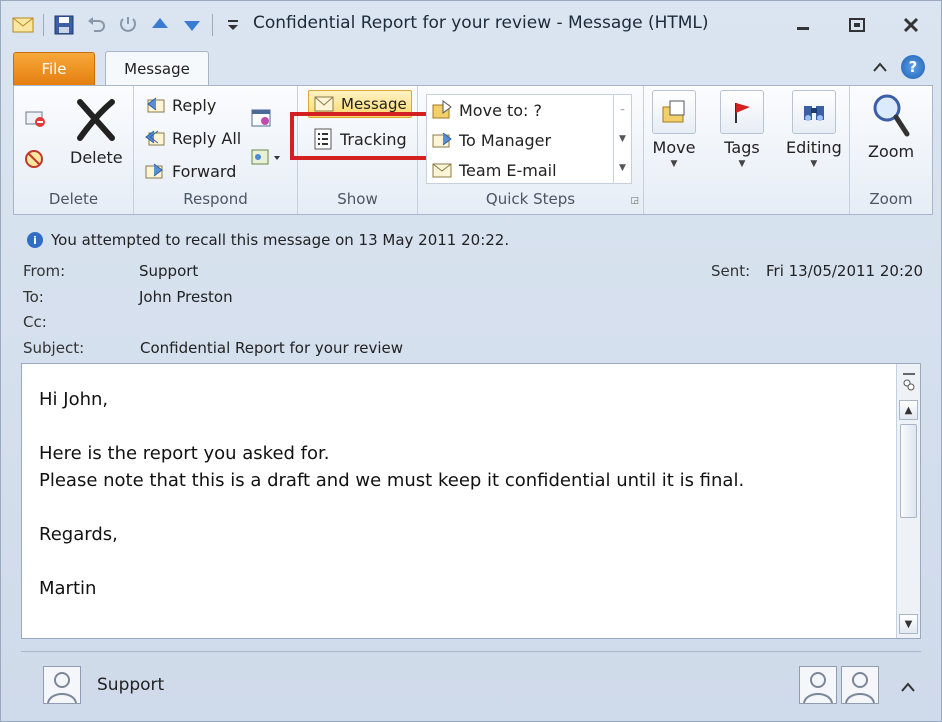 The height and width of the screenshot is (722, 942). What do you see at coordinates (192, 25) in the screenshot?
I see `down-icon` at bounding box center [192, 25].